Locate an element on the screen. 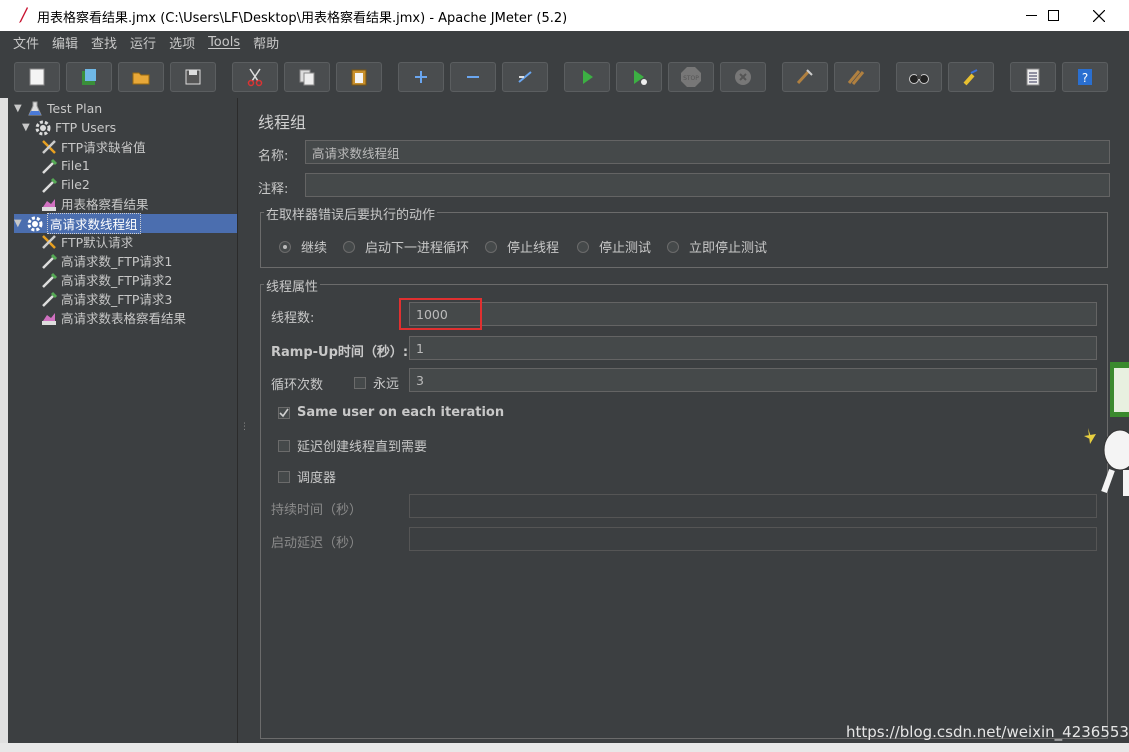 The image size is (1129, 752). help-icon: ? is located at coordinates (1085, 77).